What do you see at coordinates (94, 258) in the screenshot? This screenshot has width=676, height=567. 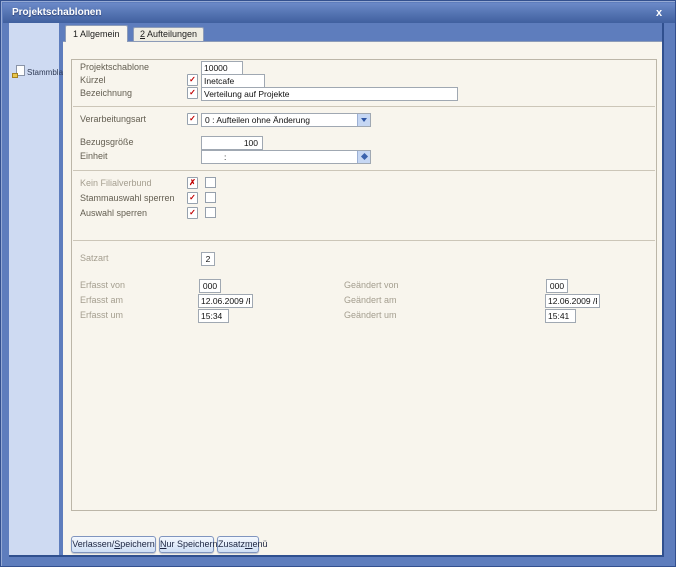 I see `satzart-label: Satzart` at bounding box center [94, 258].